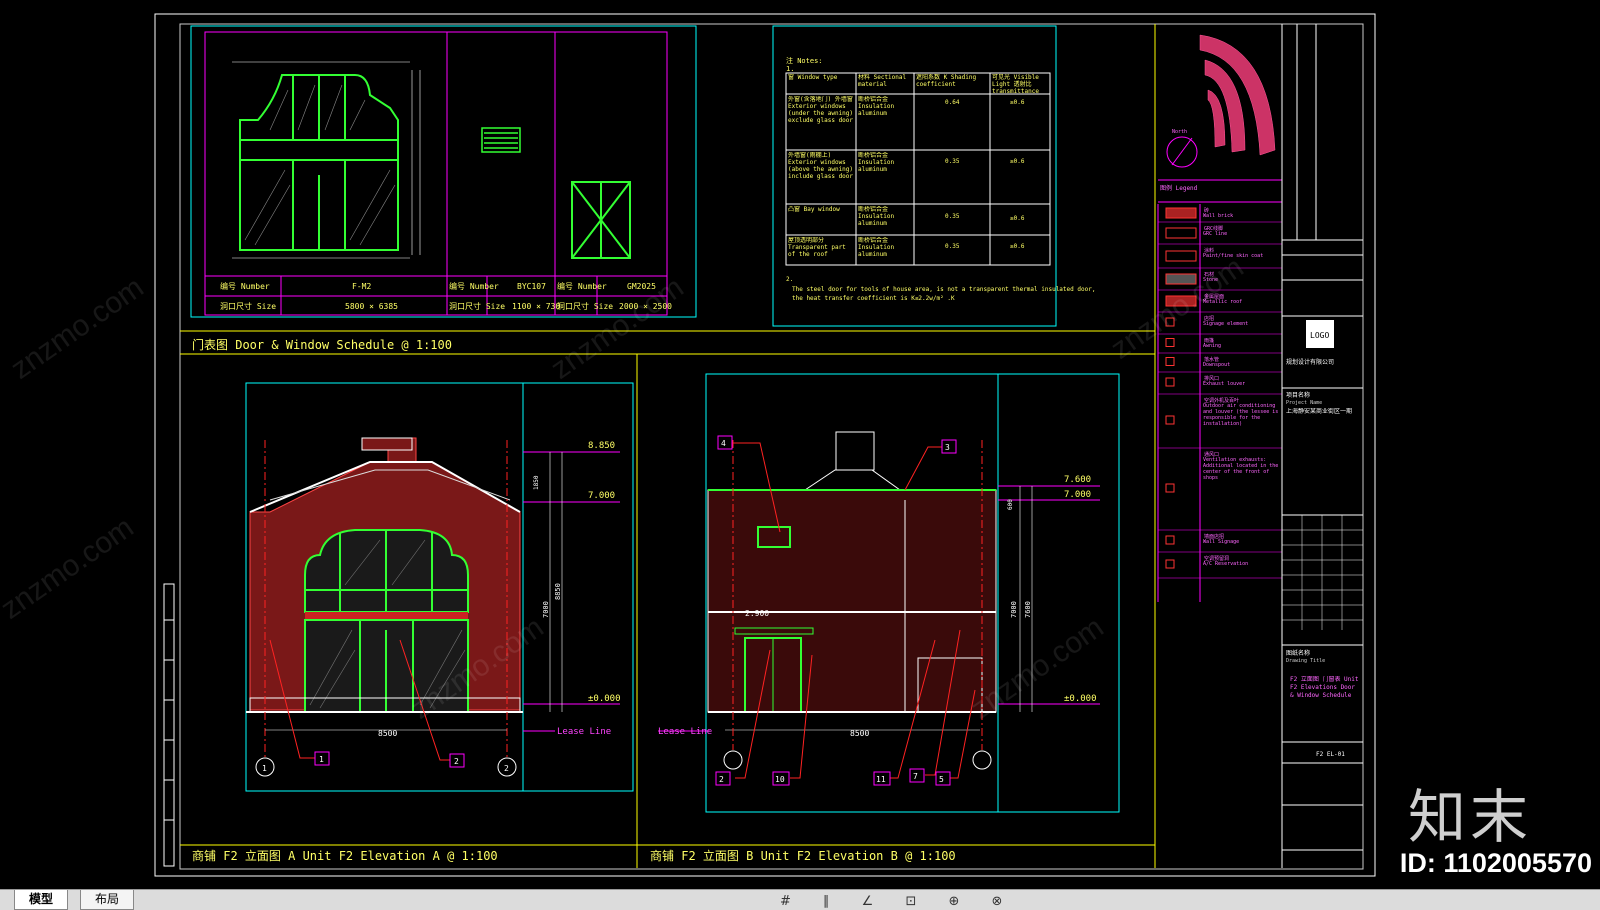 Image resolution: width=1600 pixels, height=910 pixels. I want to click on row2-k: 0.35, so click(952, 161).